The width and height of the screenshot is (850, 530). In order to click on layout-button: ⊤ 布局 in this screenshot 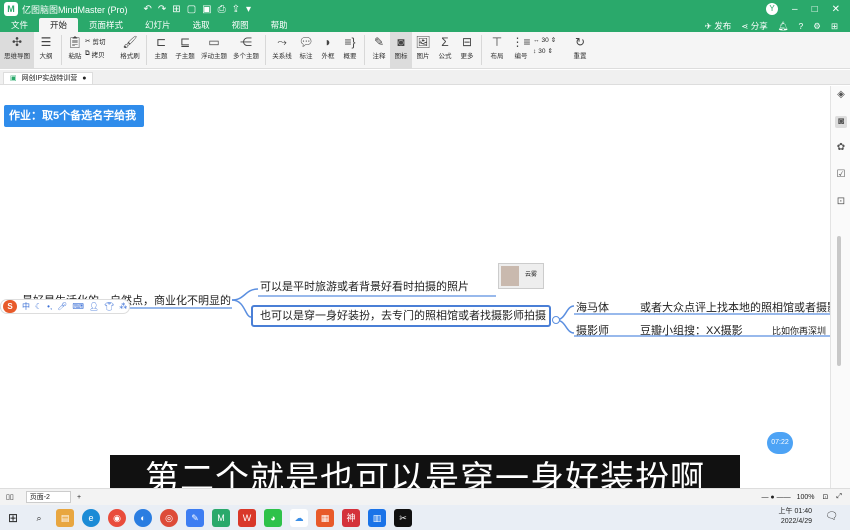, I will do `click(497, 50)`.